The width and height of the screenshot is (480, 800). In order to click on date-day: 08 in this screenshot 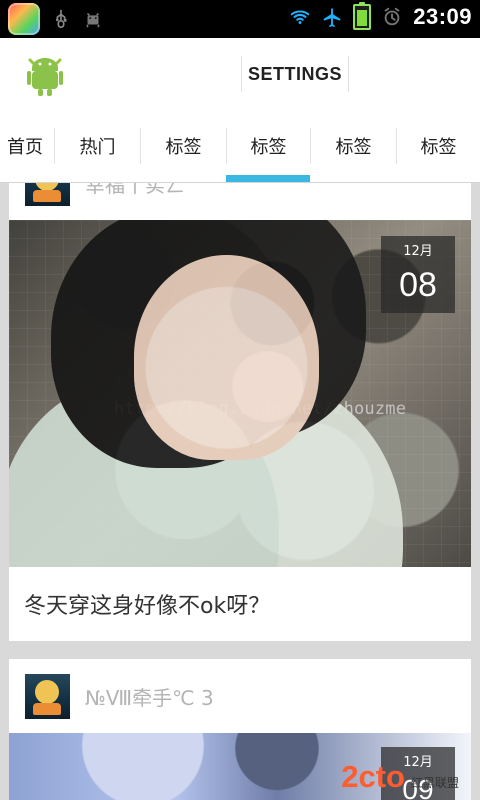, I will do `click(418, 285)`.